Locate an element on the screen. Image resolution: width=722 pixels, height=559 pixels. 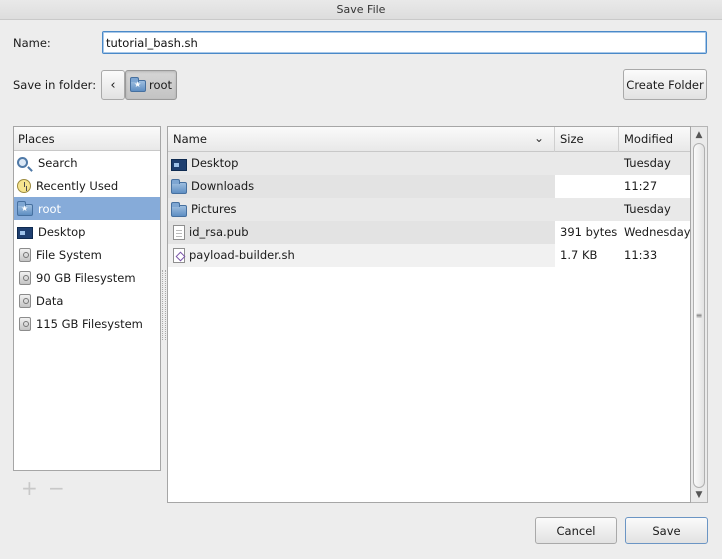
save-in-folder-label: Save in folder: is located at coordinates (55, 85).